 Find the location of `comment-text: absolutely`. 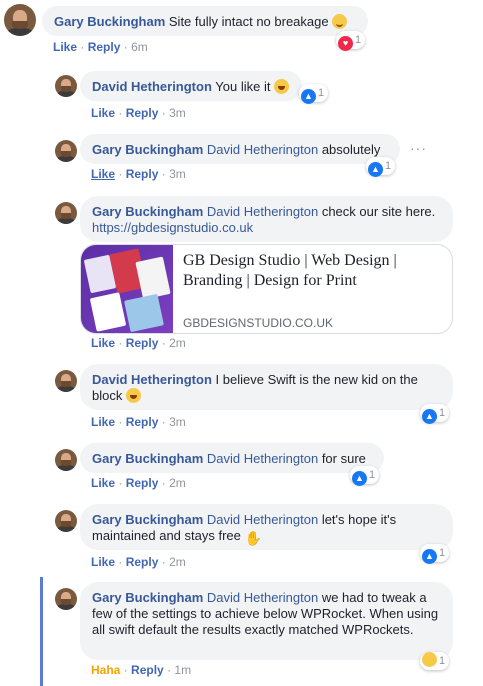

comment-text: absolutely is located at coordinates (351, 149).